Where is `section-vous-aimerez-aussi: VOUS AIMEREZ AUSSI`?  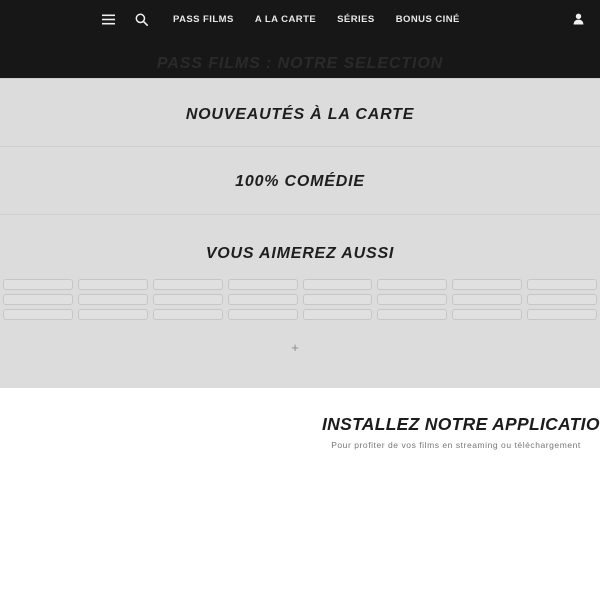
section-vous-aimerez-aussi: VOUS AIMEREZ AUSSI is located at coordinates (300, 247).